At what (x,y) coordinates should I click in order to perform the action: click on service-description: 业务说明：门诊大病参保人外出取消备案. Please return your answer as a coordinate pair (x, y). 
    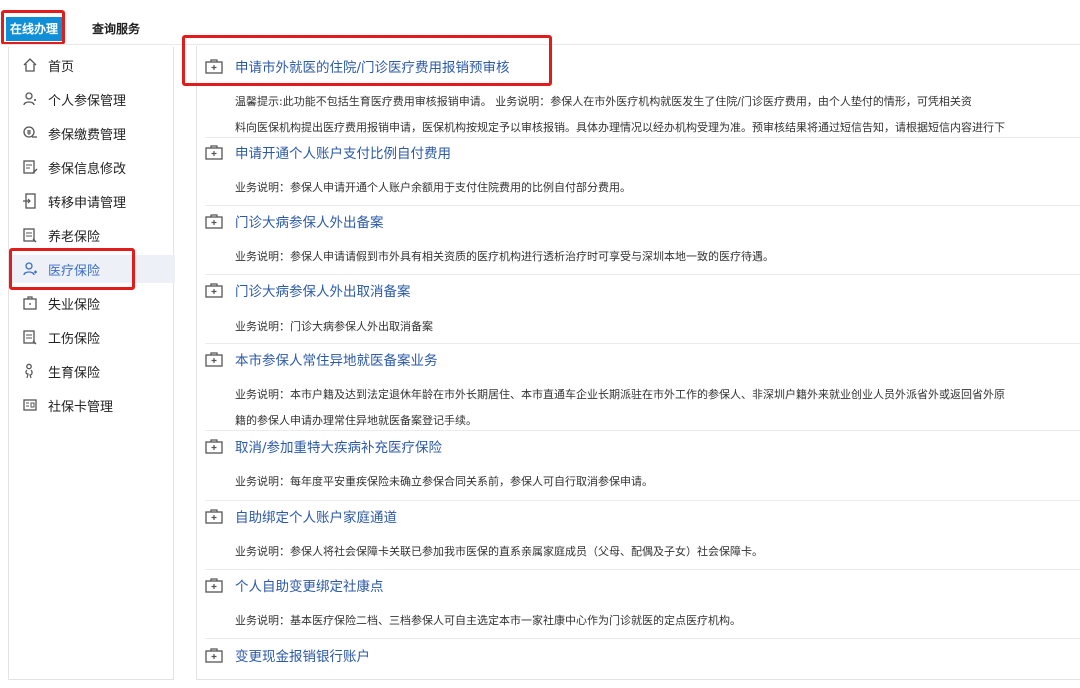
    Looking at the image, I should click on (334, 326).